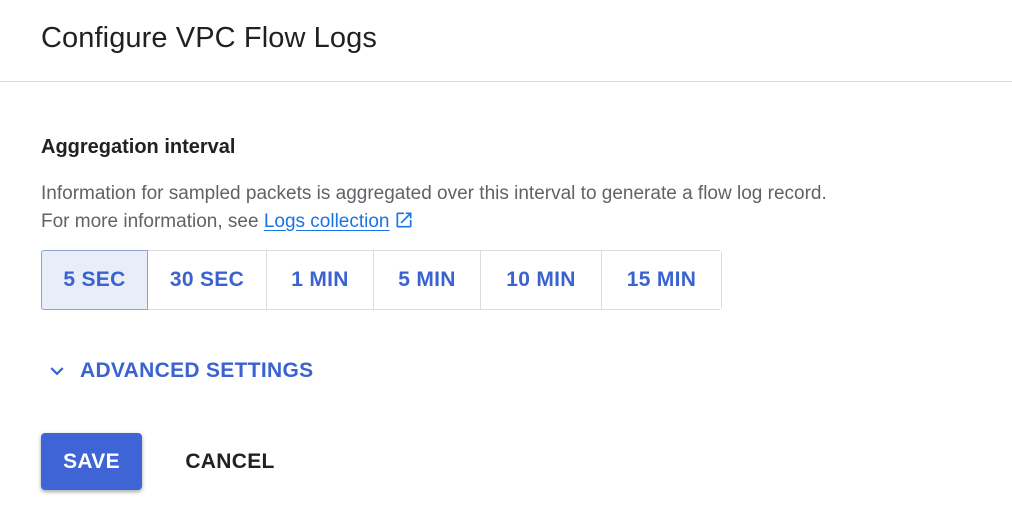 This screenshot has height=514, width=1012. Describe the element at coordinates (209, 38) in the screenshot. I see `page-title: Configure VPC Flow Logs` at that location.